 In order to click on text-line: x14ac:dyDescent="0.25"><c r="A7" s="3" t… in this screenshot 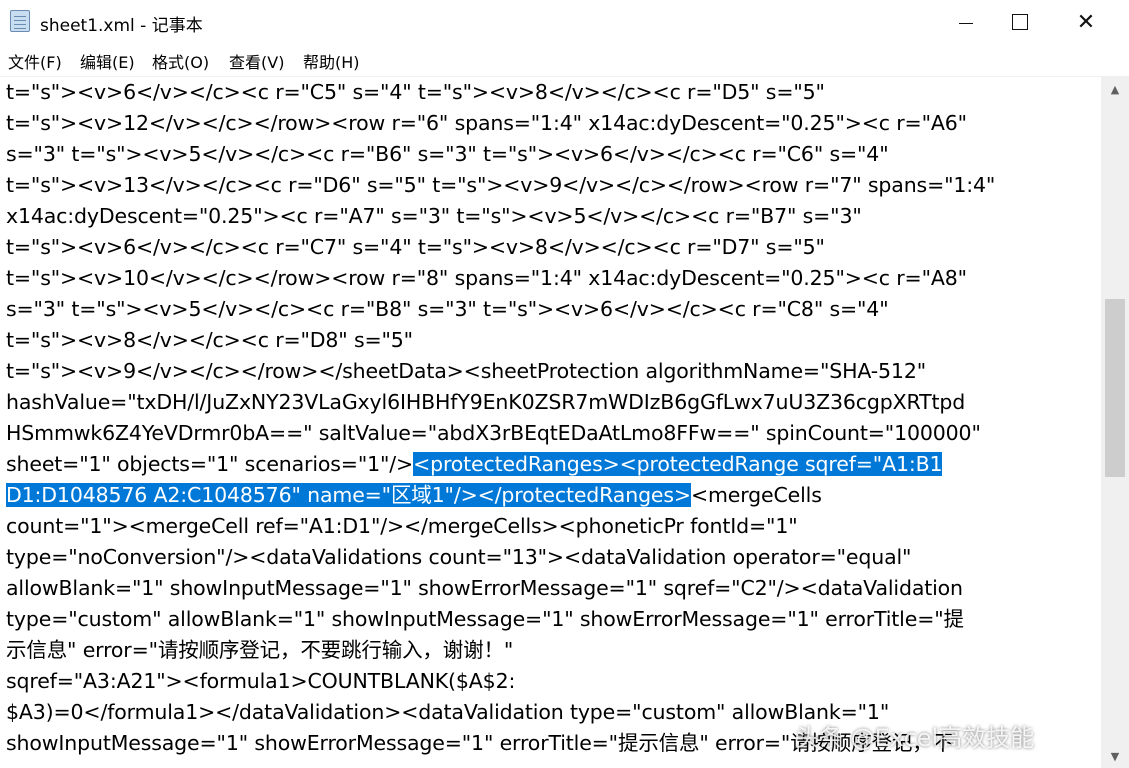, I will do `click(434, 216)`.